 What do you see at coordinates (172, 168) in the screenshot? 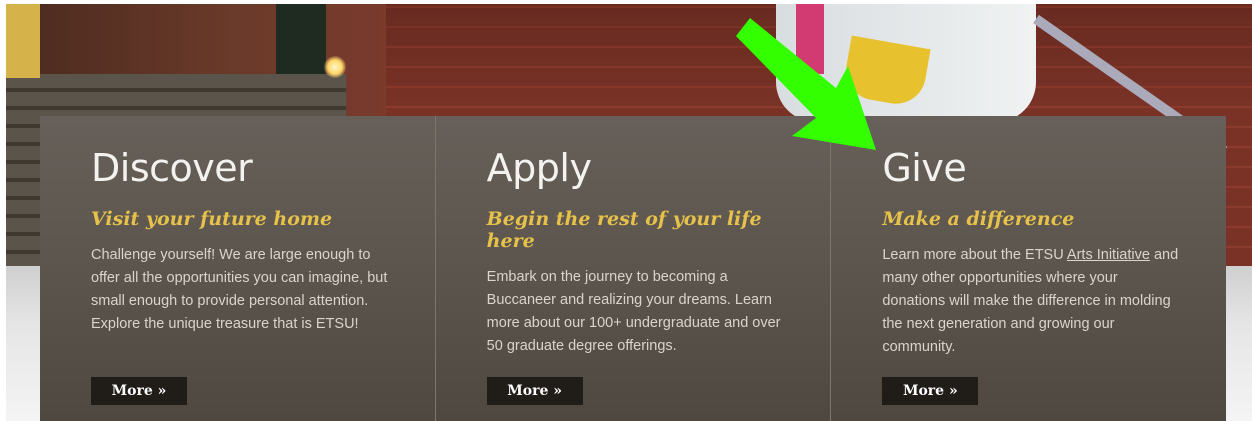
I see `panel-title: Discover` at bounding box center [172, 168].